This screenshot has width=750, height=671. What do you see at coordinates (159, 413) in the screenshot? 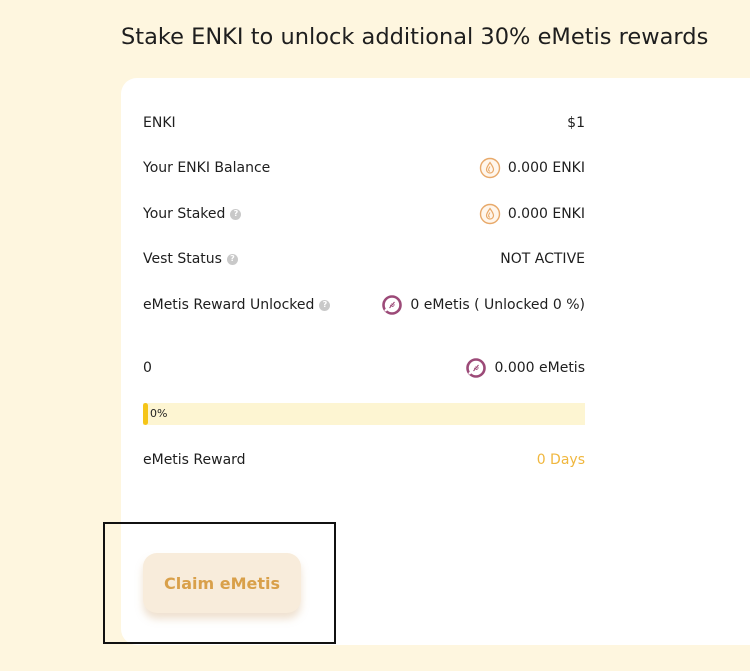
I see `progress-label: 0%` at bounding box center [159, 413].